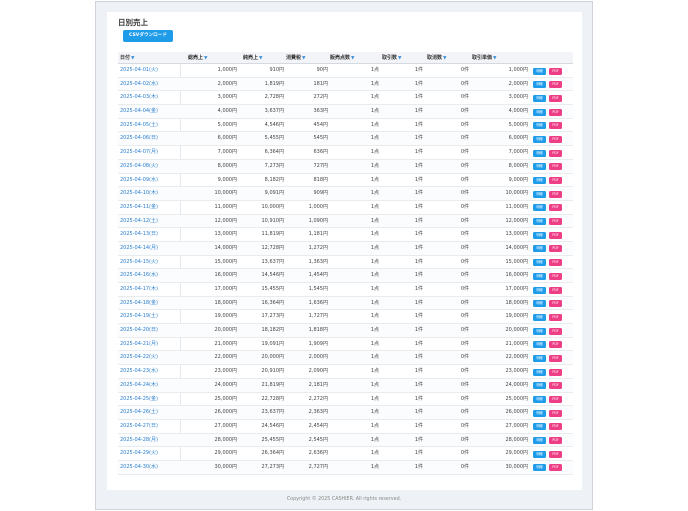 The width and height of the screenshot is (688, 511). What do you see at coordinates (139, 235) in the screenshot?
I see `cell-date-link: 2025-04-13(日)` at bounding box center [139, 235].